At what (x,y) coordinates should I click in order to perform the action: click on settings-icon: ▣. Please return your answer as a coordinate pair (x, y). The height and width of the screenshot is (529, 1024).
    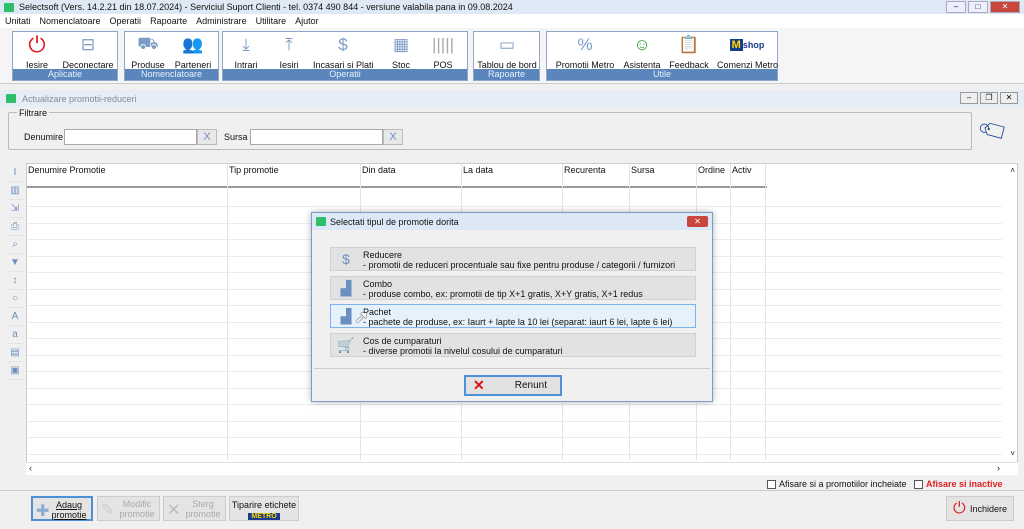
    Looking at the image, I should click on (15, 371).